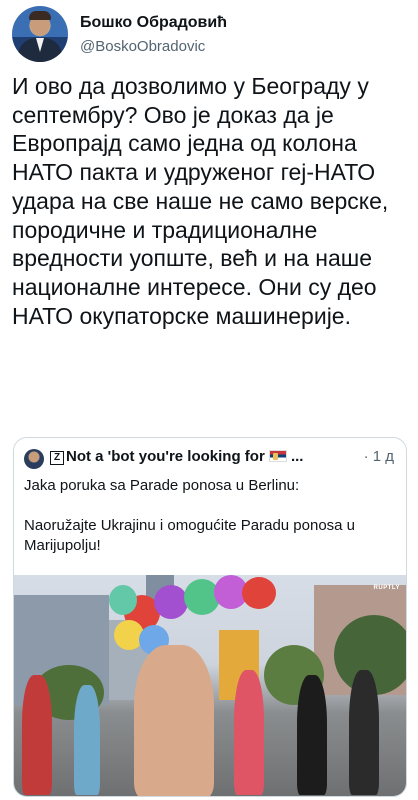 This screenshot has height=800, width=418. Describe the element at coordinates (209, 35) in the screenshot. I see `tweet-header: Бошко Обрадовић @BoskoObradovic` at that location.